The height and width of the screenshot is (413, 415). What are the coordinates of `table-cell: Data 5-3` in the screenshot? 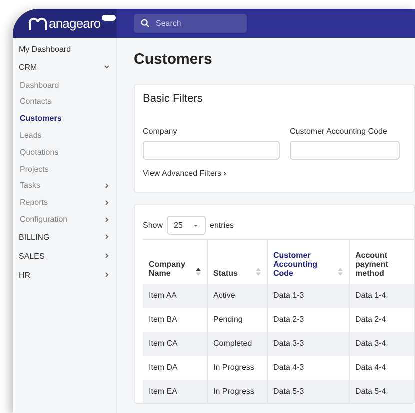 It's located at (308, 391).